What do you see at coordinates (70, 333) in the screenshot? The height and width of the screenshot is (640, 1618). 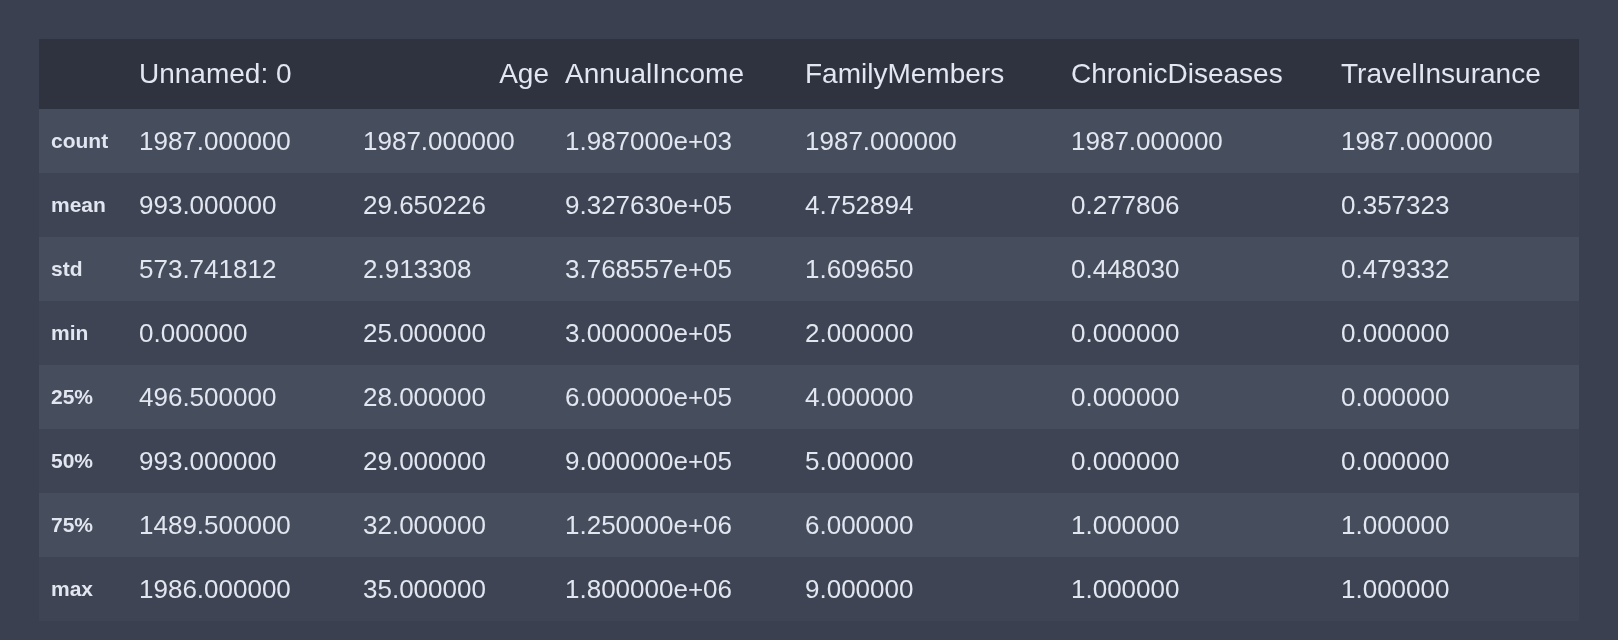 I see `row-label: min` at bounding box center [70, 333].